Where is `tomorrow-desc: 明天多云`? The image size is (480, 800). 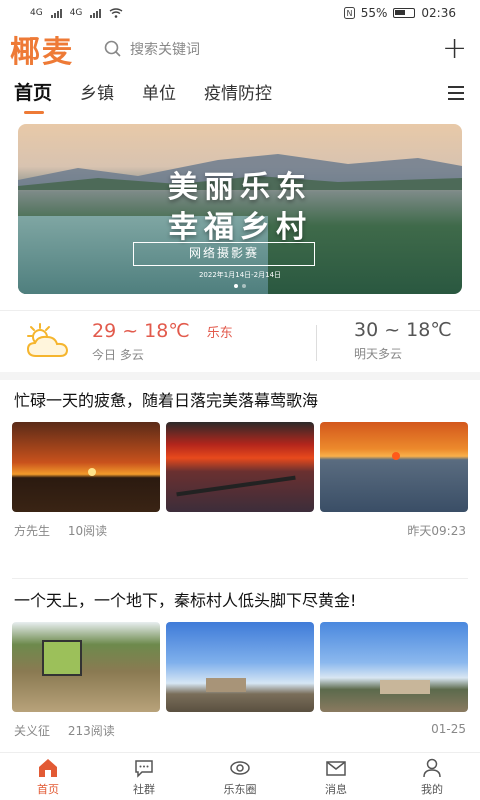
tomorrow-desc: 明天多云 is located at coordinates (378, 354).